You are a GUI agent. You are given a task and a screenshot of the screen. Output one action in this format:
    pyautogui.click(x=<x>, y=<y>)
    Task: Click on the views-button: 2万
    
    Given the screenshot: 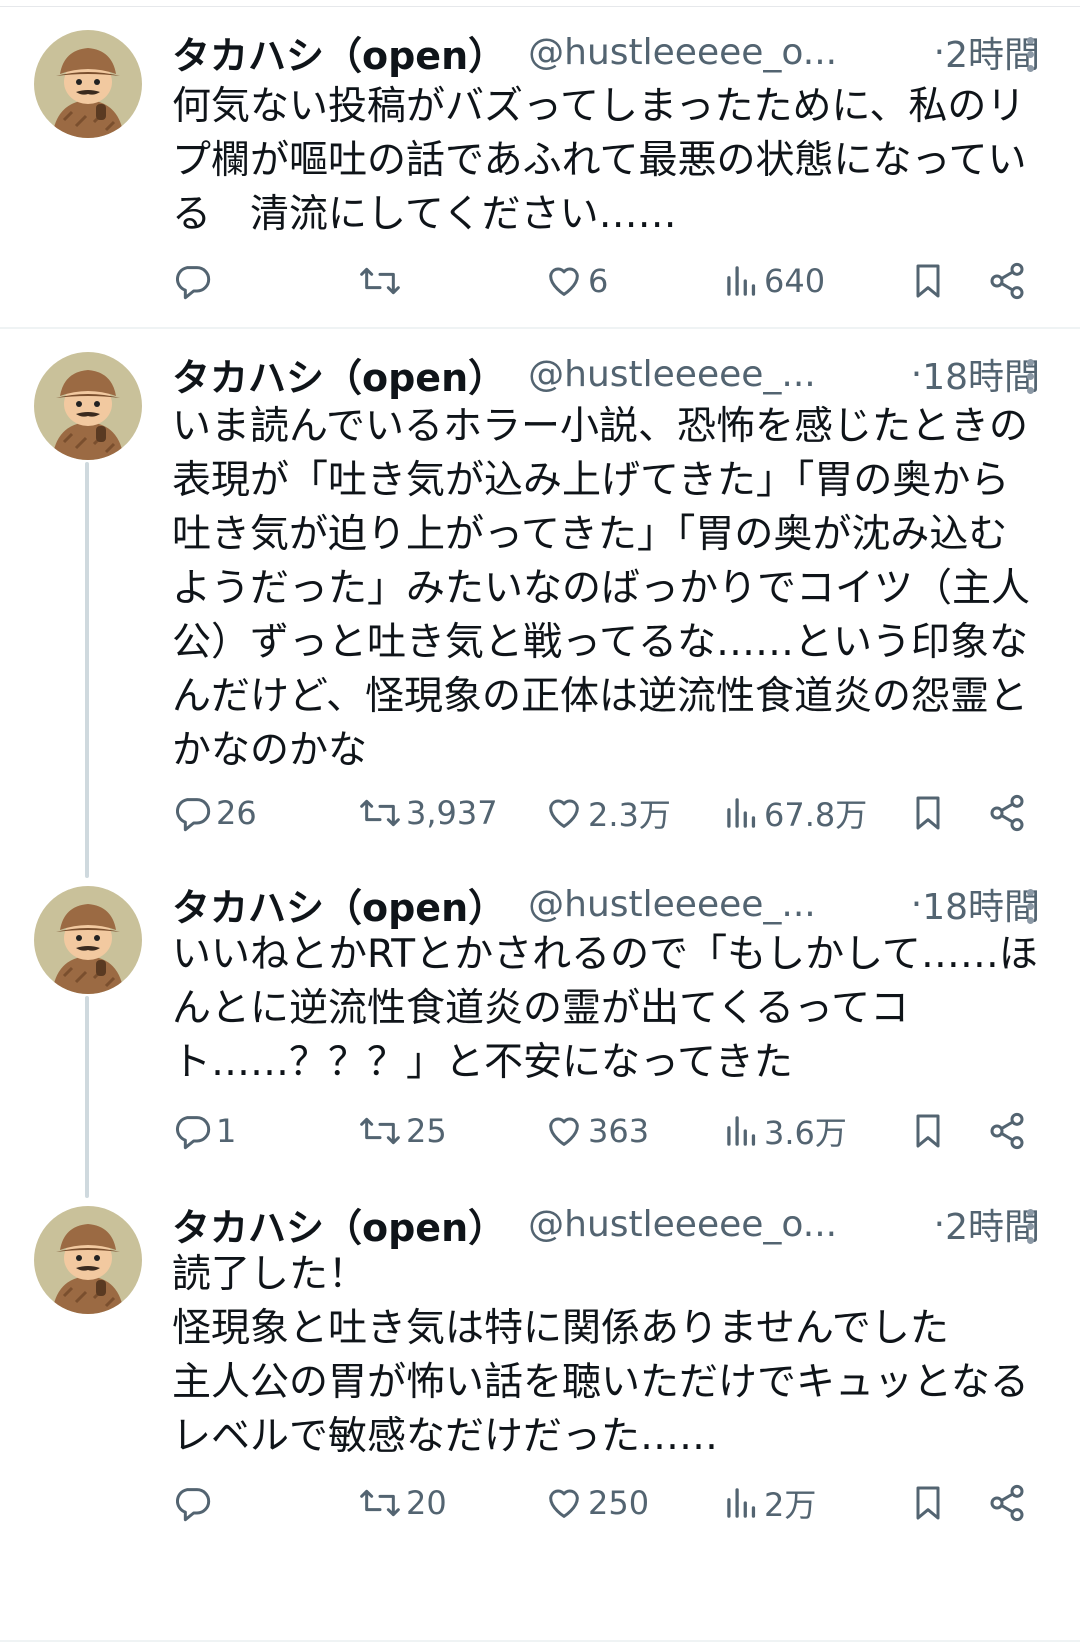 What is the action you would take?
    pyautogui.click(x=770, y=1503)
    